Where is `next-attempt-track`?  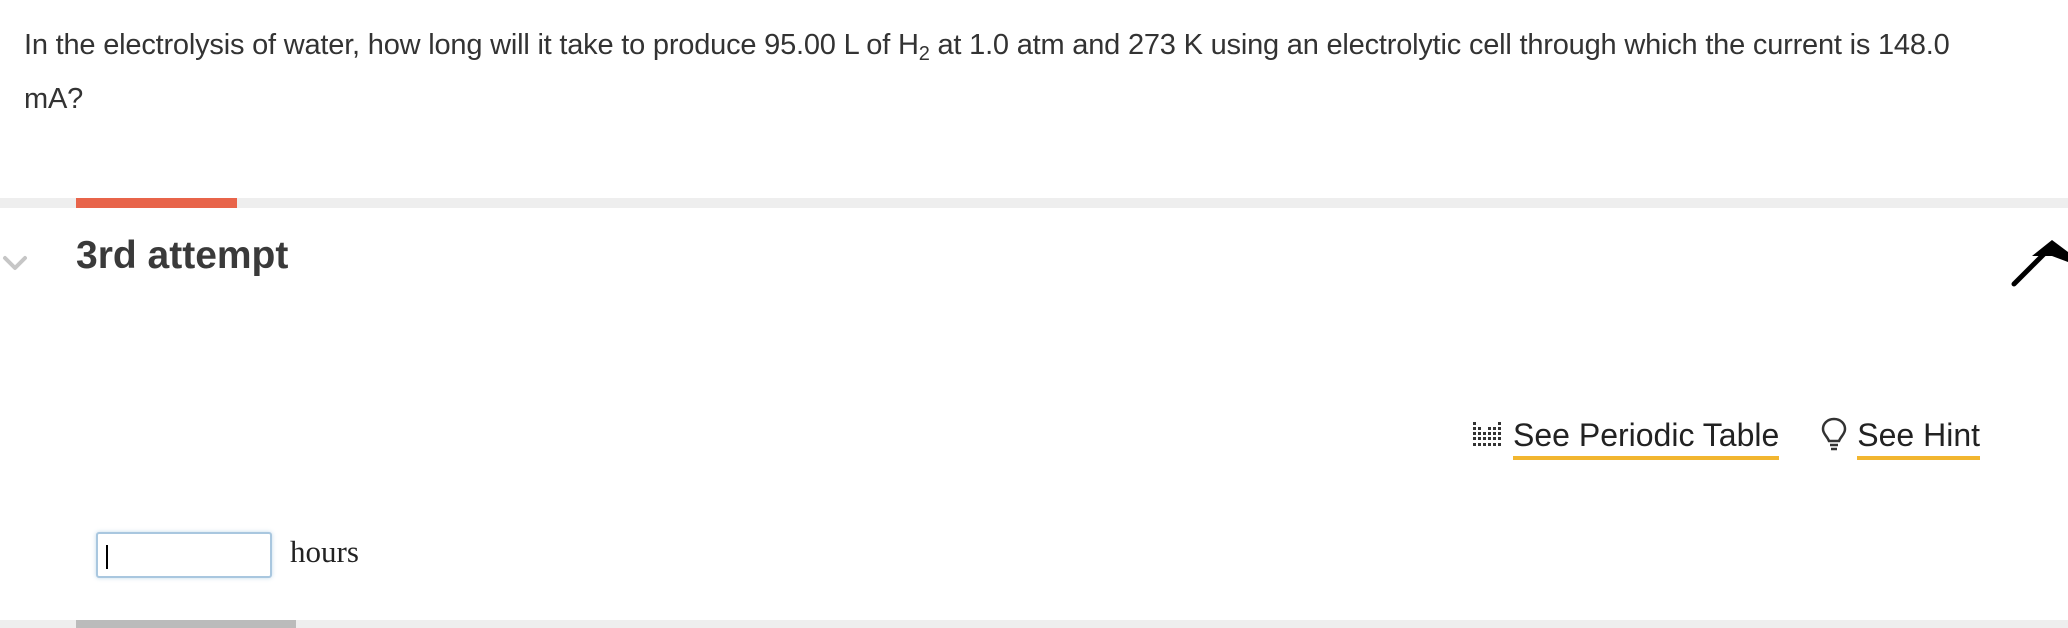 next-attempt-track is located at coordinates (1034, 624).